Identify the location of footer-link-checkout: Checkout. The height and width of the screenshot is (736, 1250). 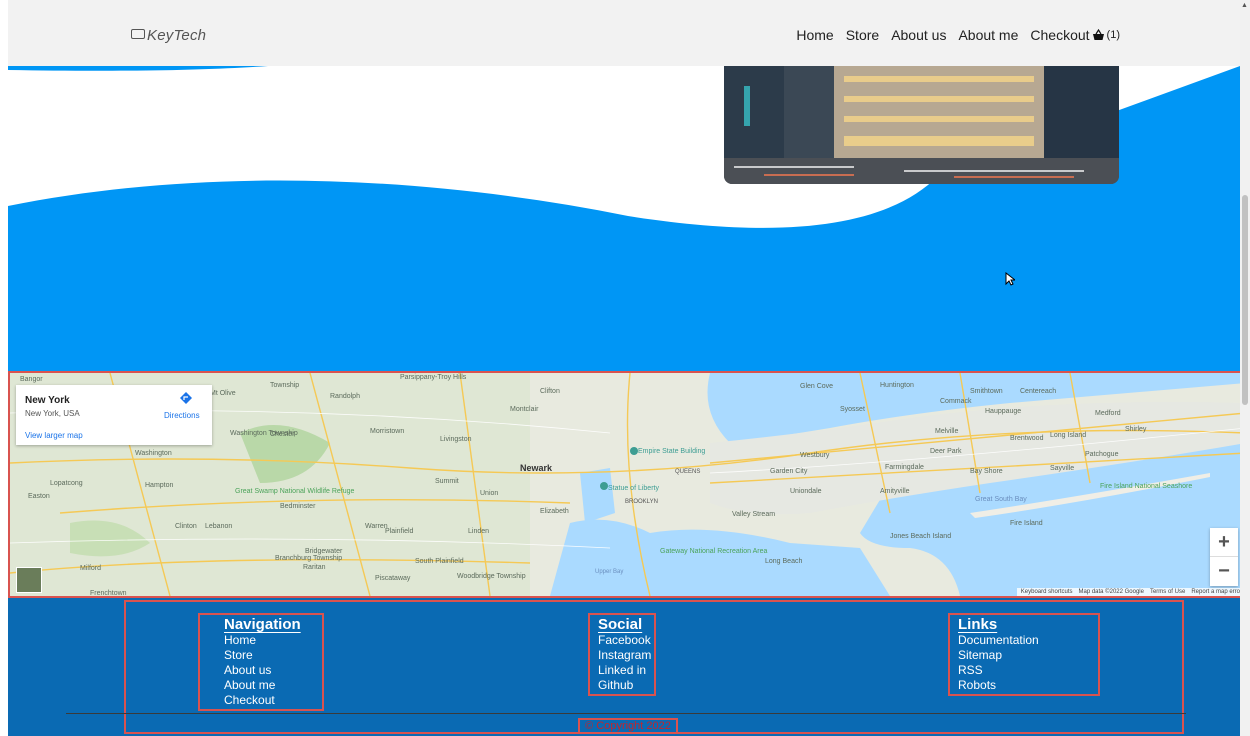
(272, 700).